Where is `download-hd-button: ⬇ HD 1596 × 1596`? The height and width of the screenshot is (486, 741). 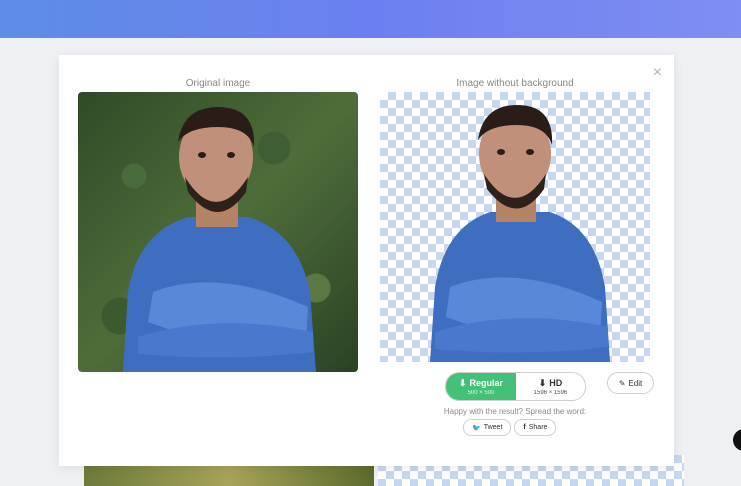
download-hd-button: ⬇ HD 1596 × 1596 is located at coordinates (550, 386).